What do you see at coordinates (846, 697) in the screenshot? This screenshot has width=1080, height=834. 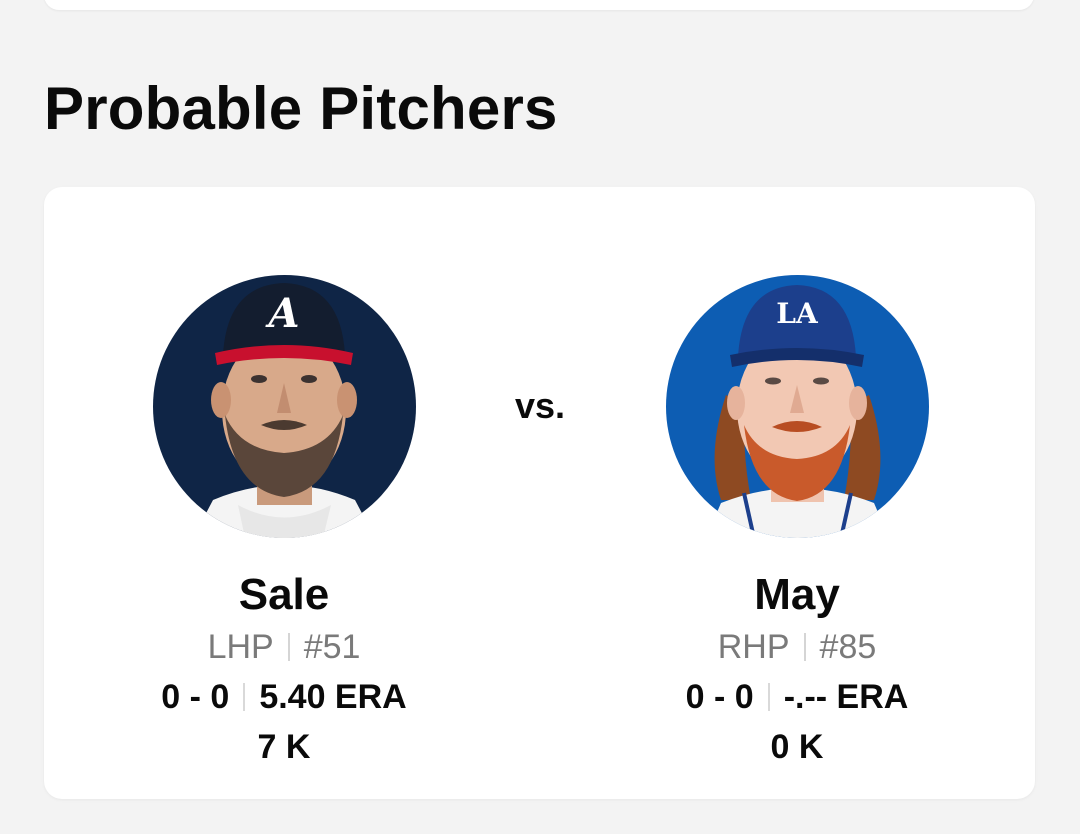 I see `home-pitcher-era: -.-- ERA` at bounding box center [846, 697].